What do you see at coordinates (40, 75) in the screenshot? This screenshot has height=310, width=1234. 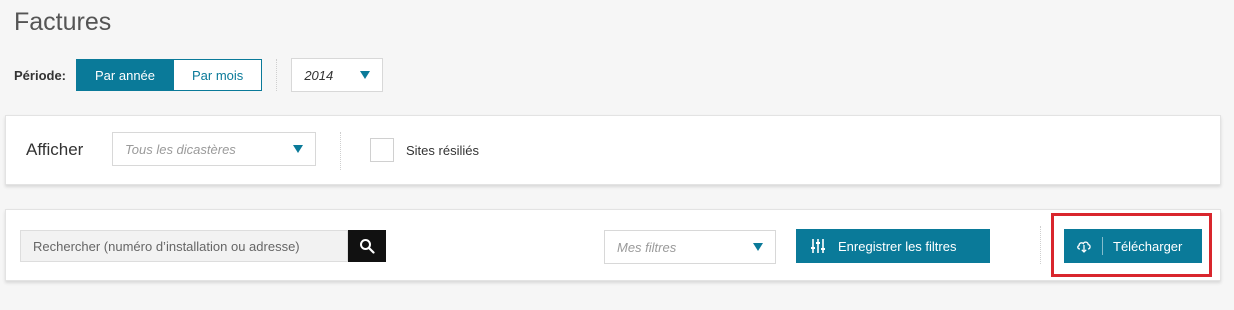 I see `period-label: Période:` at bounding box center [40, 75].